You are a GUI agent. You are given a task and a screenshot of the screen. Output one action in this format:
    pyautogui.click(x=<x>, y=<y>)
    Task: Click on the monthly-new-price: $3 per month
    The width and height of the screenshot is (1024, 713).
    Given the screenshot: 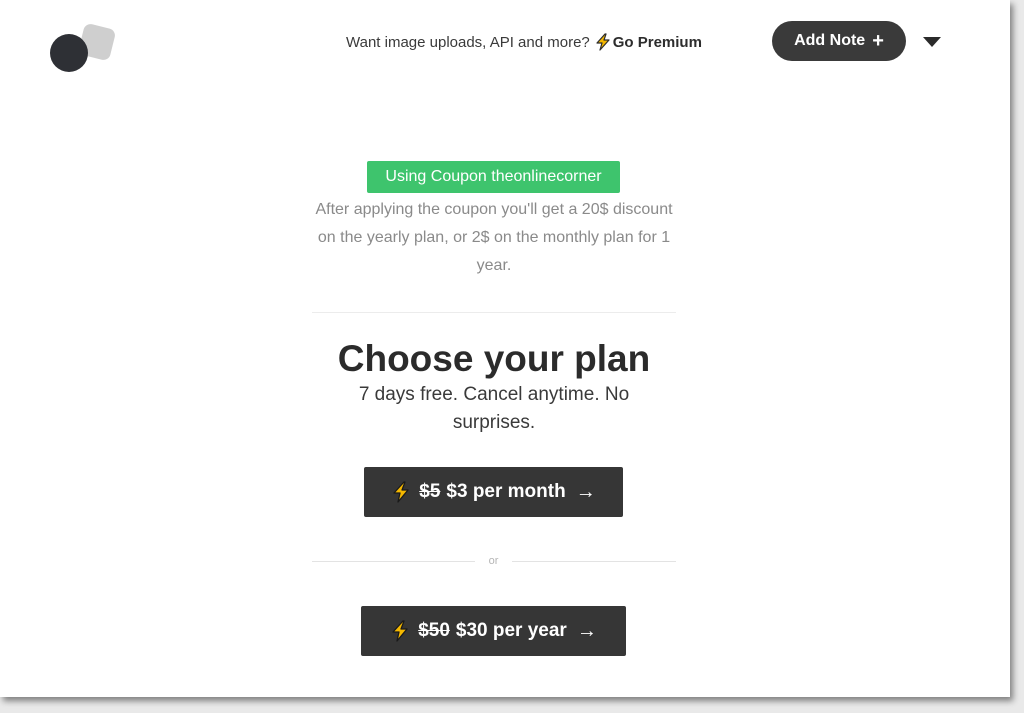 What is the action you would take?
    pyautogui.click(x=506, y=491)
    